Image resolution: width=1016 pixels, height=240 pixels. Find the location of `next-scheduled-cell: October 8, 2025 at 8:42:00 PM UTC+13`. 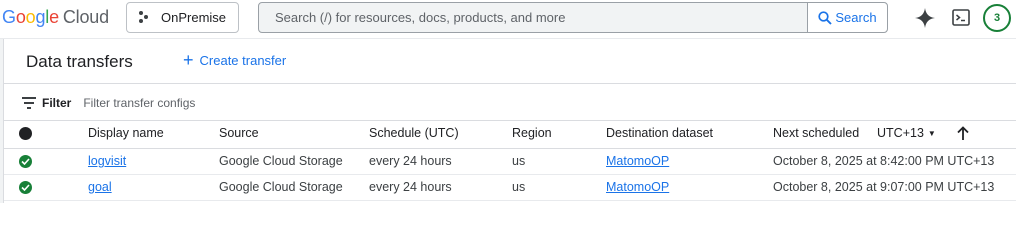

next-scheduled-cell: October 8, 2025 at 8:42:00 PM UTC+13 is located at coordinates (884, 161).